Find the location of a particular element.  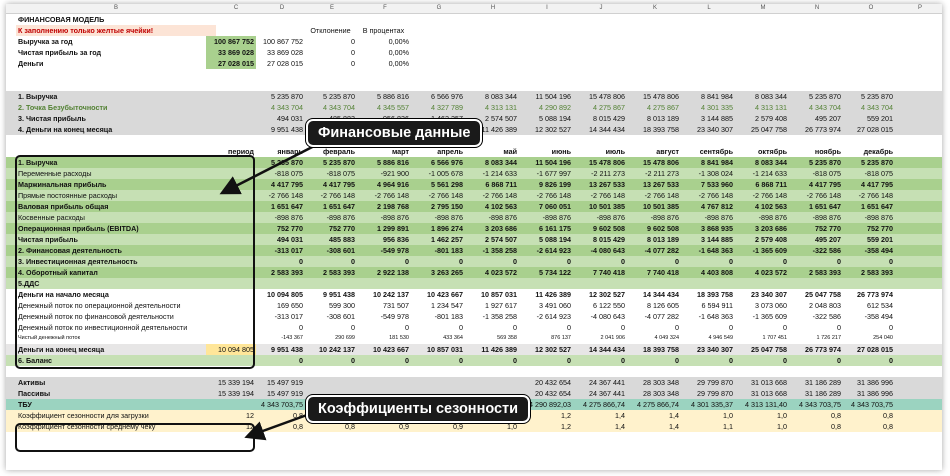

annotation-seasonal-coef: Коэффициенты сезонности is located at coordinates (418, 409).